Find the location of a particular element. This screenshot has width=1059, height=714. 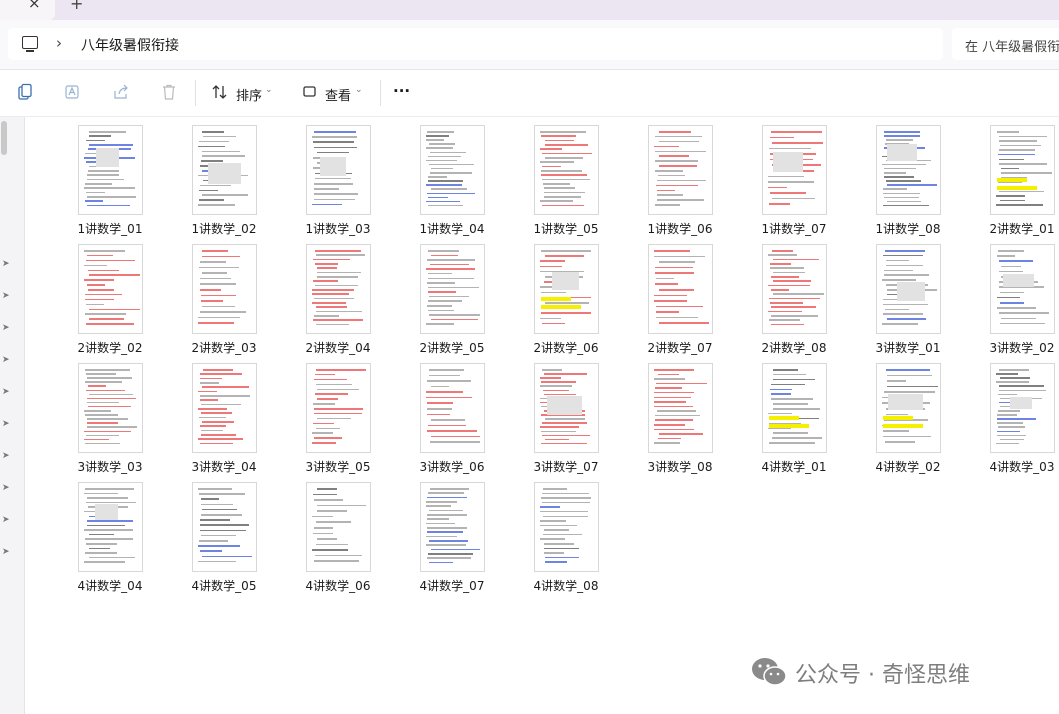

search-input: 在 八年级暑假衔 is located at coordinates (1005, 44).